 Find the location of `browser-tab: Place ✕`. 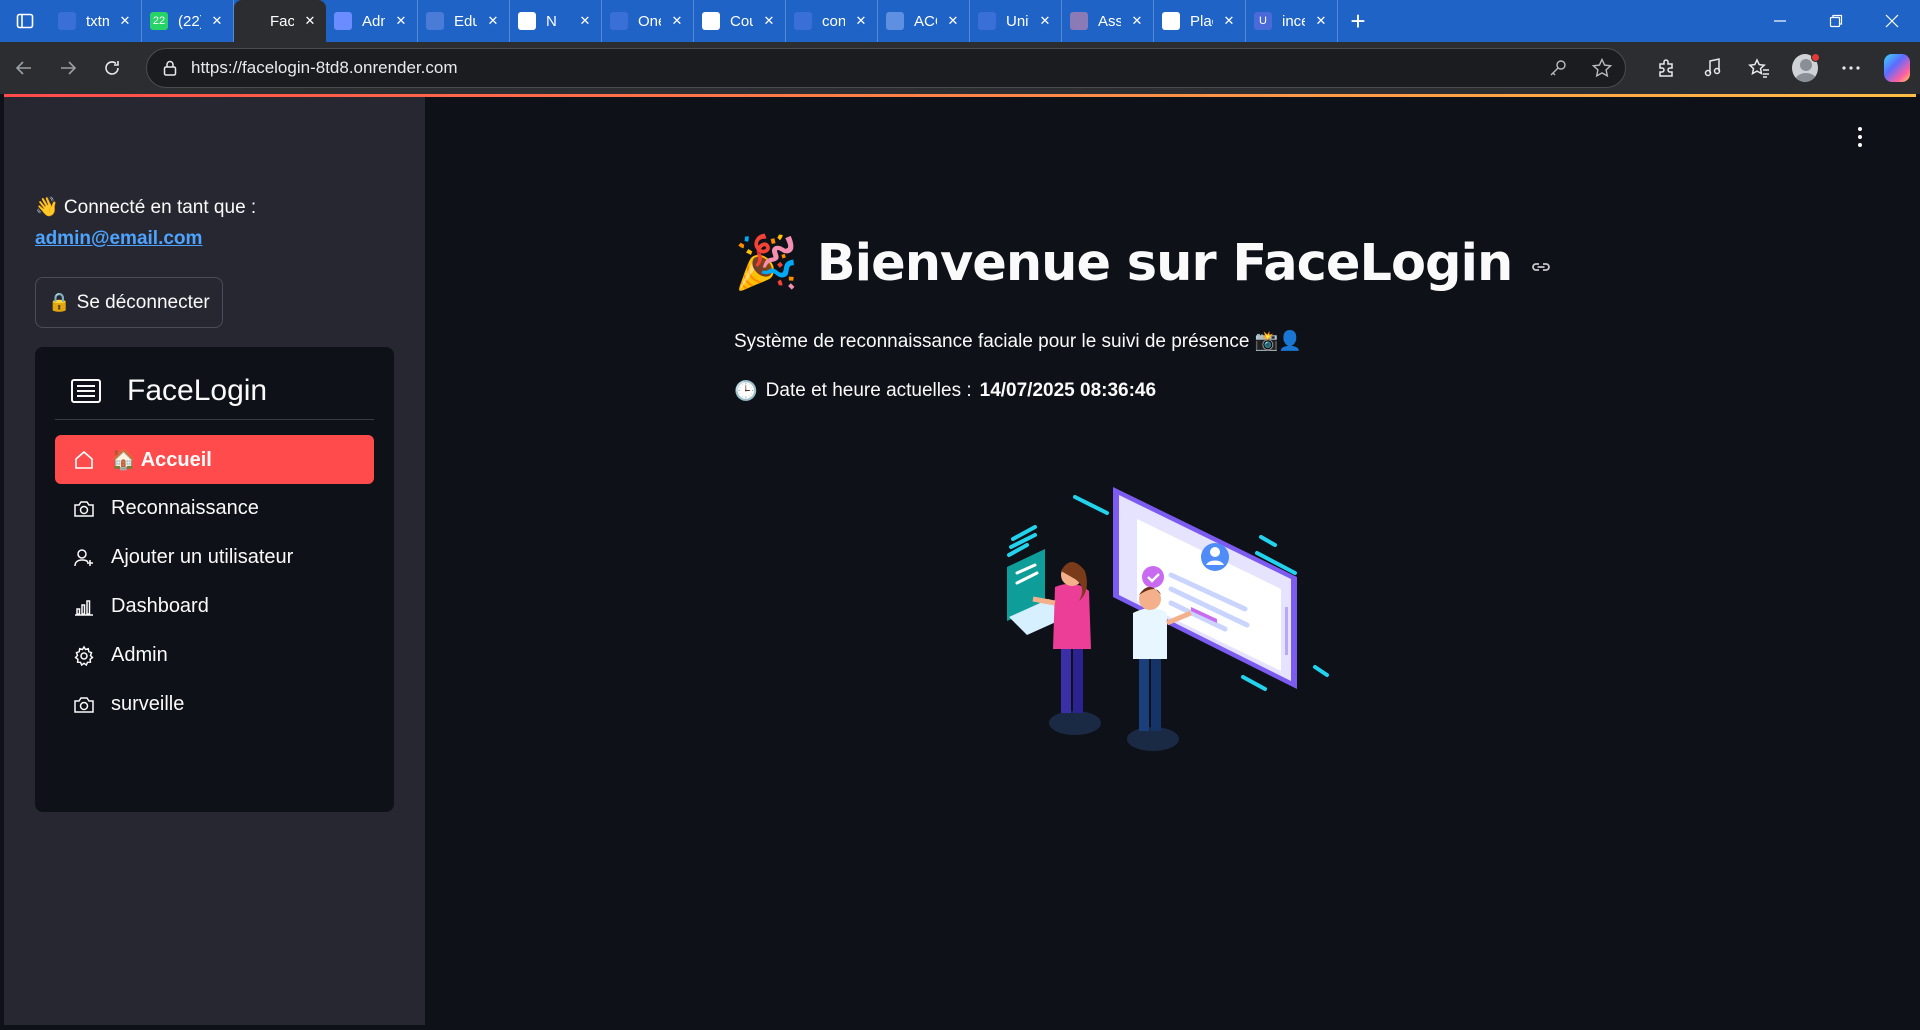

browser-tab: Place ✕ is located at coordinates (1200, 21).